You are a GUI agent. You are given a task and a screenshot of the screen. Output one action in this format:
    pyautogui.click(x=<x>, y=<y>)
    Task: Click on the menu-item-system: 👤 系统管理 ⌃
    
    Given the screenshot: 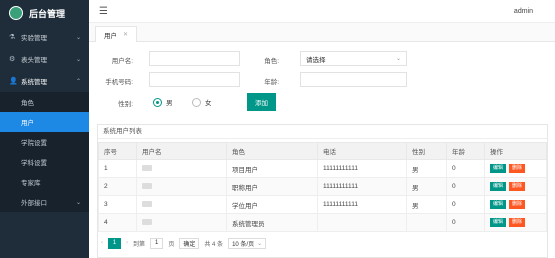 What is the action you would take?
    pyautogui.click(x=44, y=81)
    